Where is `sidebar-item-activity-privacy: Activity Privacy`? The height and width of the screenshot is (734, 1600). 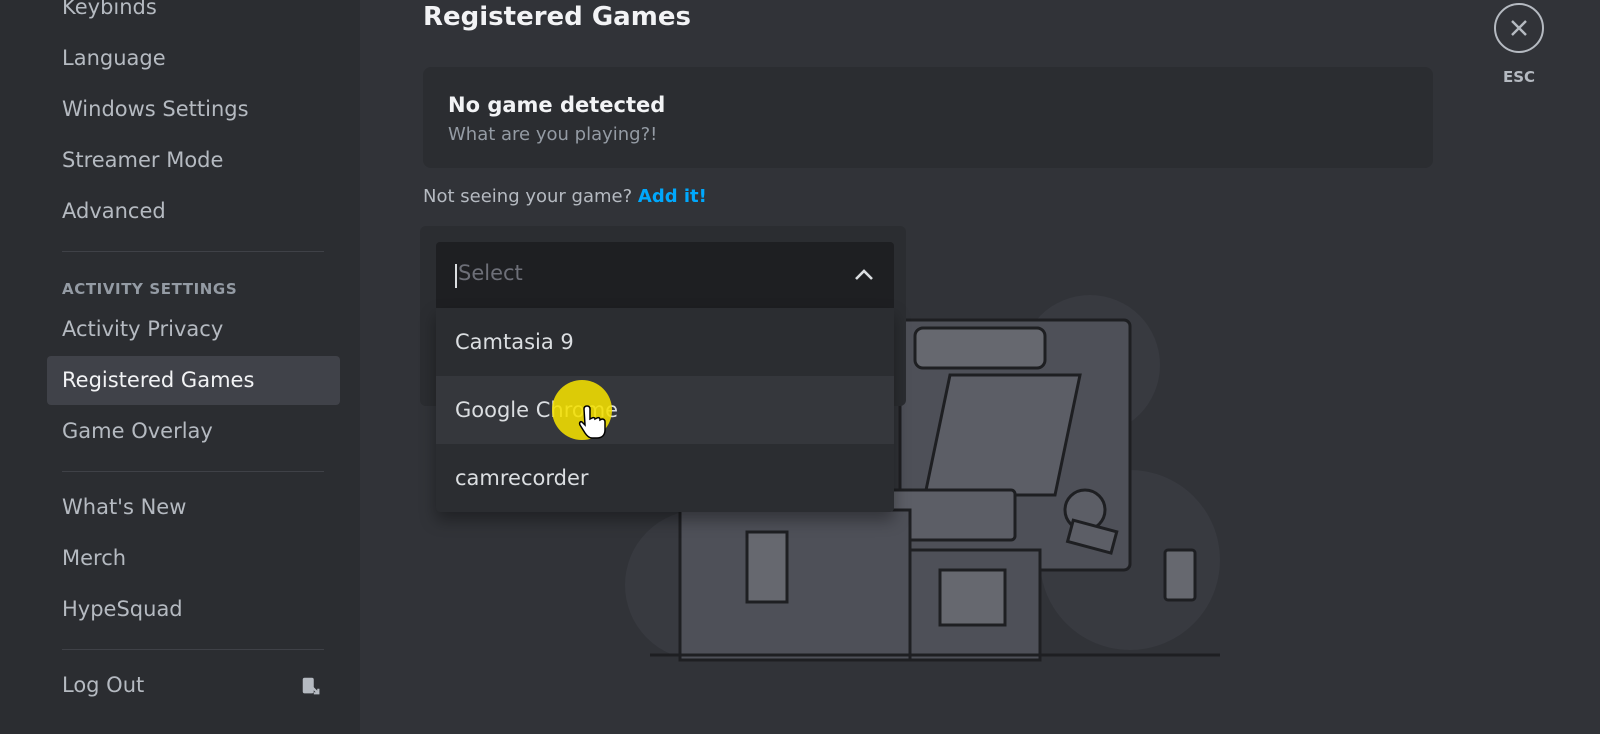
sidebar-item-activity-privacy: Activity Privacy is located at coordinates (193, 329).